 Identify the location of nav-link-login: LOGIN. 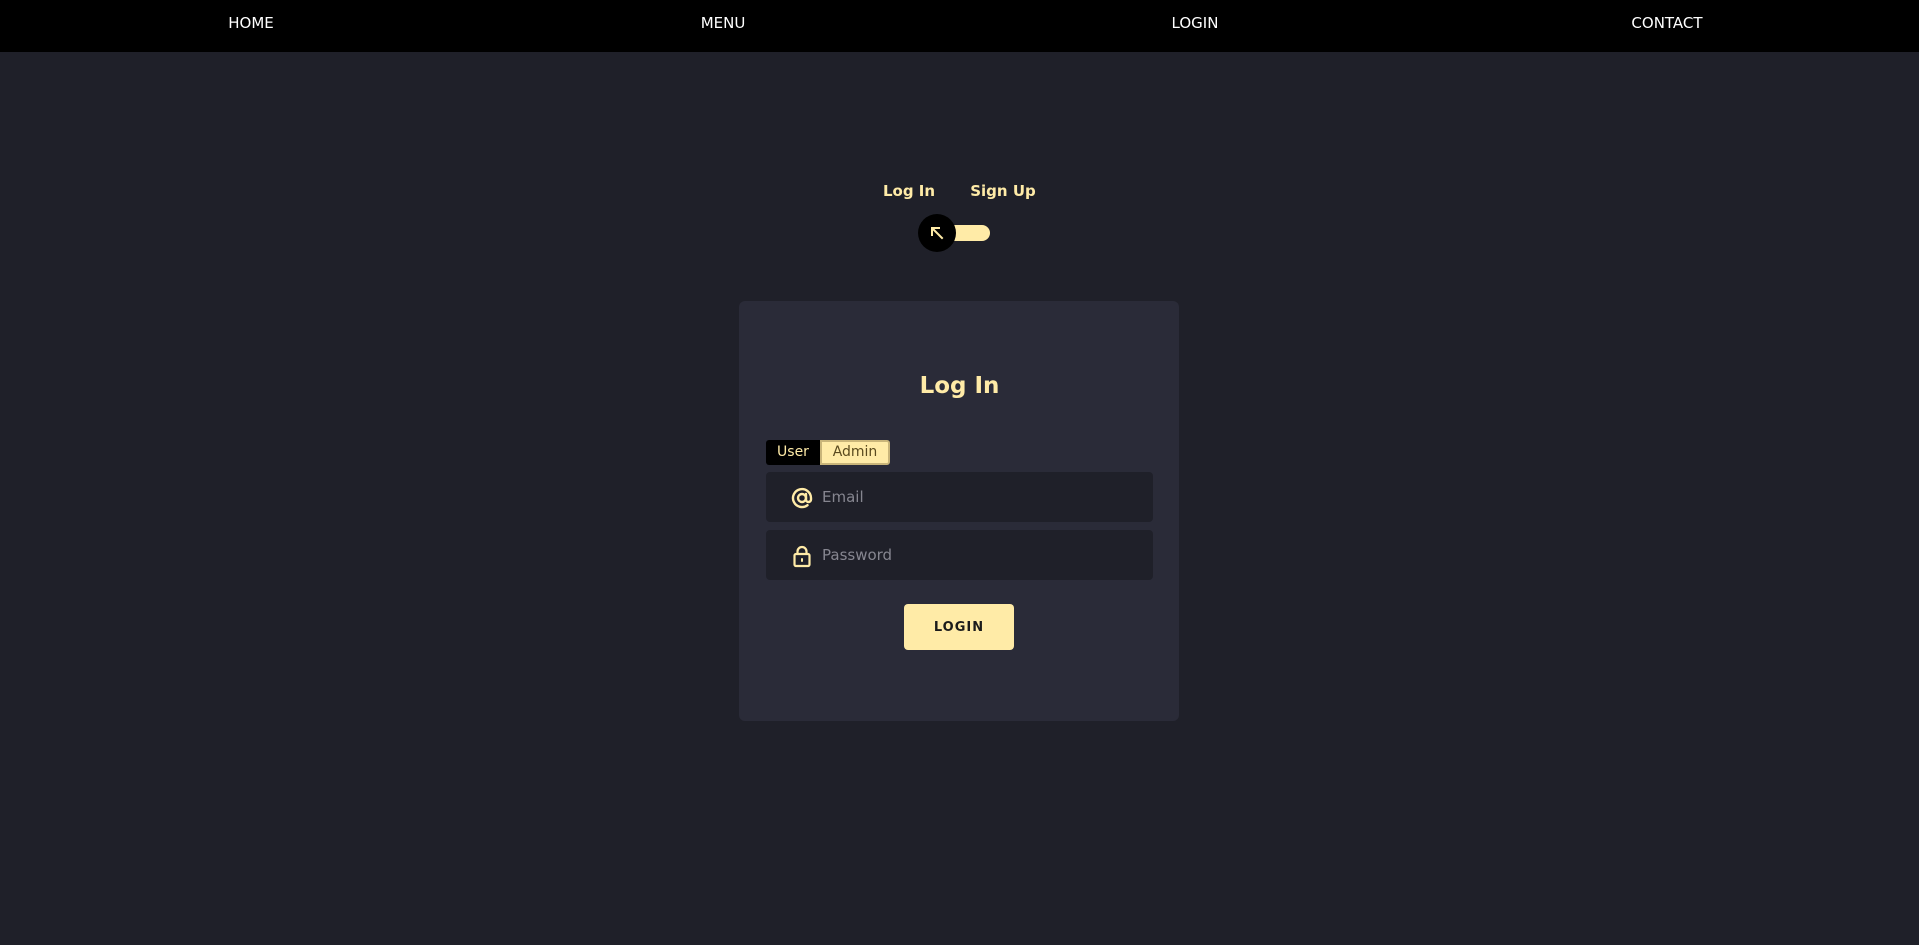
(1195, 23).